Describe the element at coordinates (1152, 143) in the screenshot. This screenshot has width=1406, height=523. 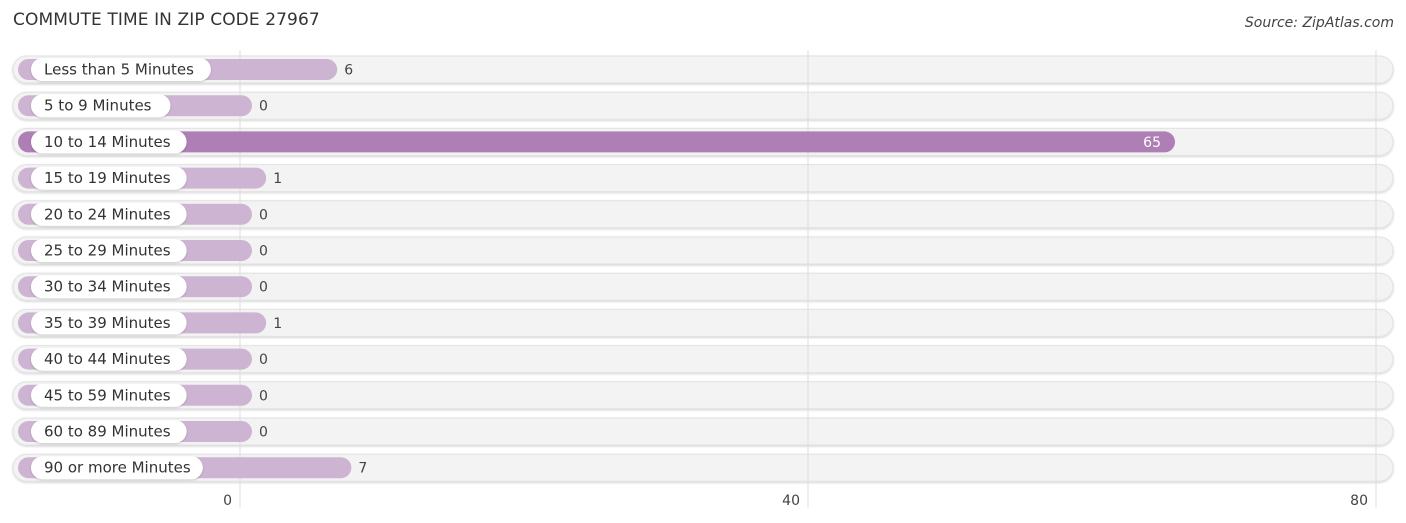
I see `value-label: 65` at that location.